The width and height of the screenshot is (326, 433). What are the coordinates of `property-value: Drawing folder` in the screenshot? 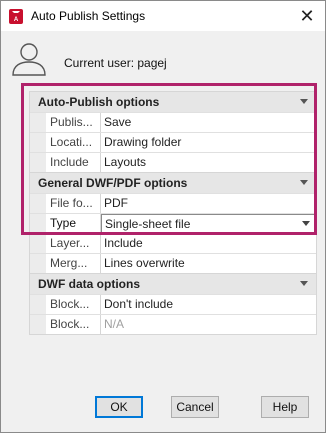 It's located at (208, 142).